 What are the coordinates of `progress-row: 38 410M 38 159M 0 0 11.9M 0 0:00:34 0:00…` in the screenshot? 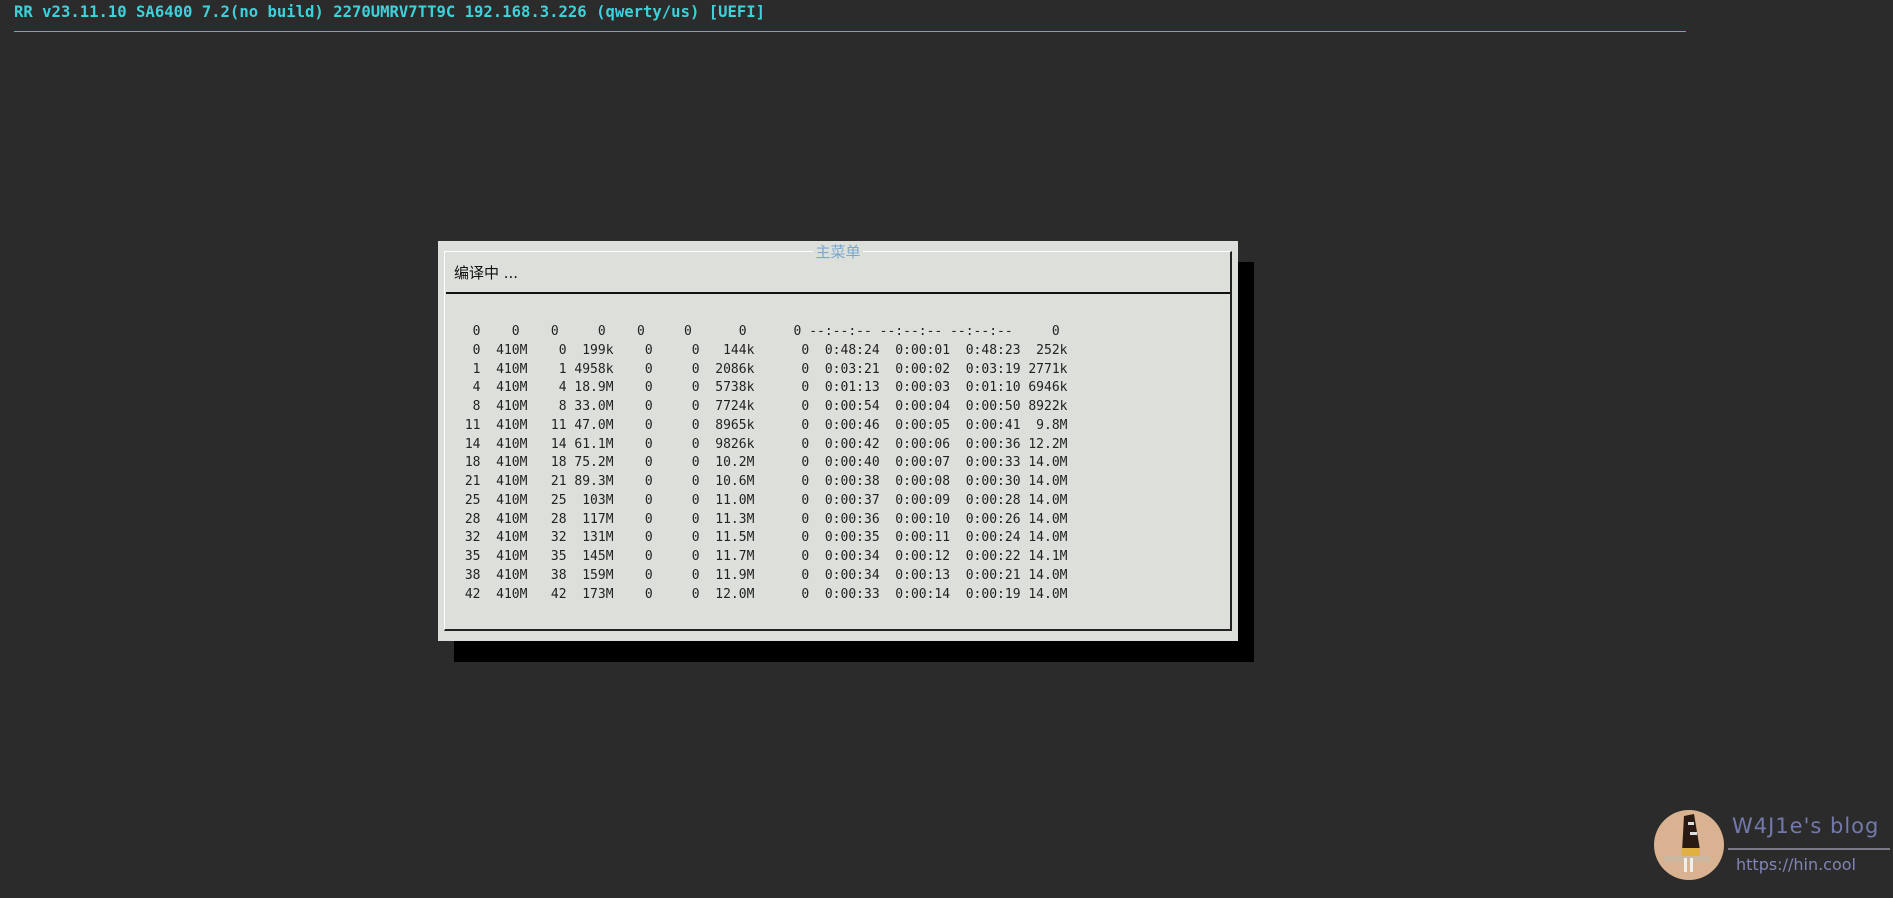 It's located at (762, 575).